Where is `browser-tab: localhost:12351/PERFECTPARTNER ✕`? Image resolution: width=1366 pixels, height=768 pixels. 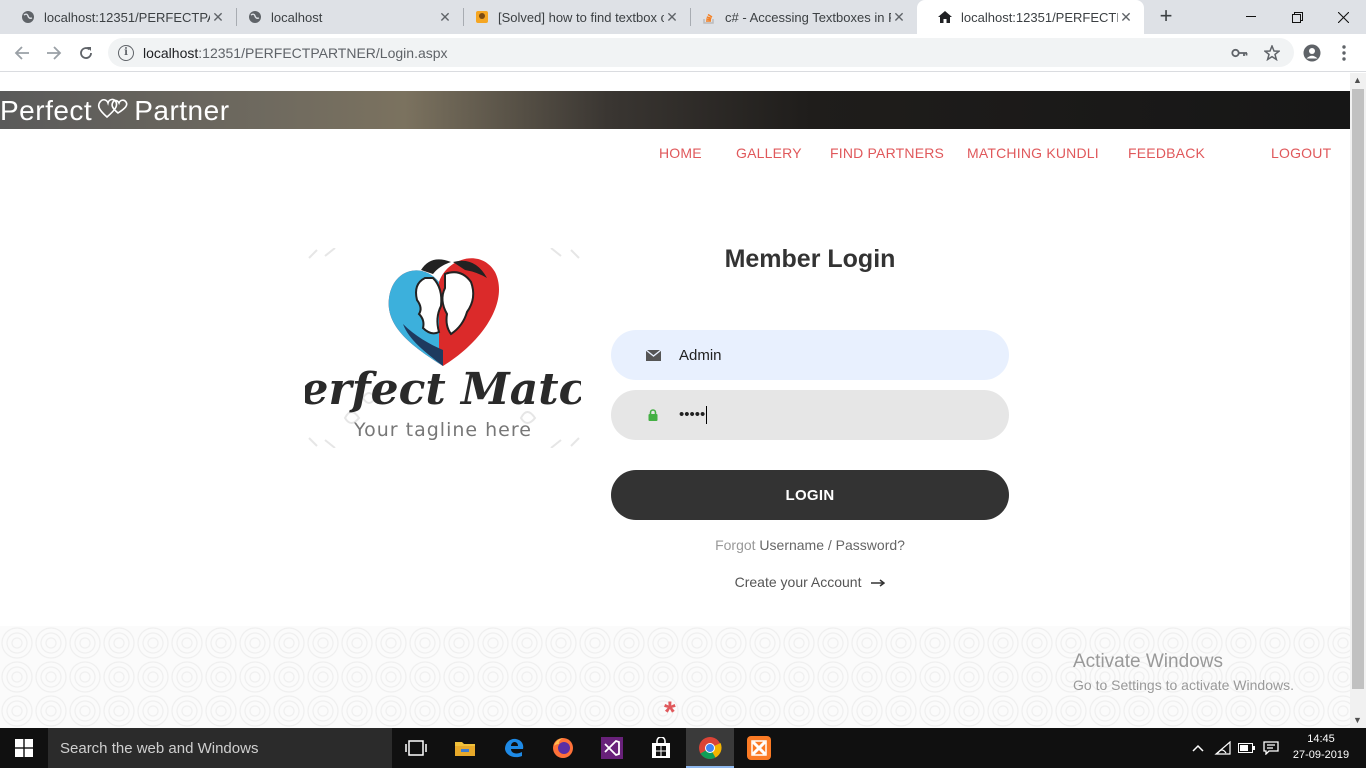 browser-tab: localhost:12351/PERFECTPARTNER ✕ is located at coordinates (118, 17).